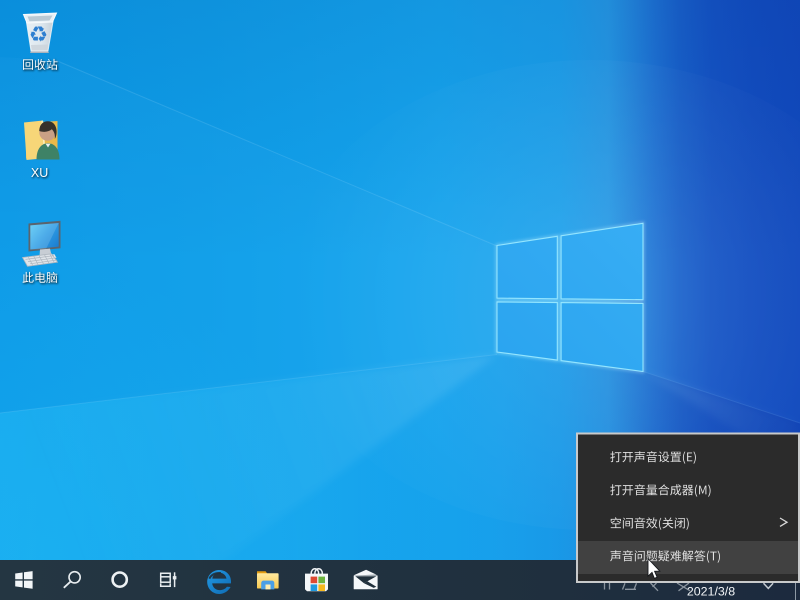 The height and width of the screenshot is (600, 800). What do you see at coordinates (39, 173) in the screenshot?
I see `svg-text: XU` at bounding box center [39, 173].